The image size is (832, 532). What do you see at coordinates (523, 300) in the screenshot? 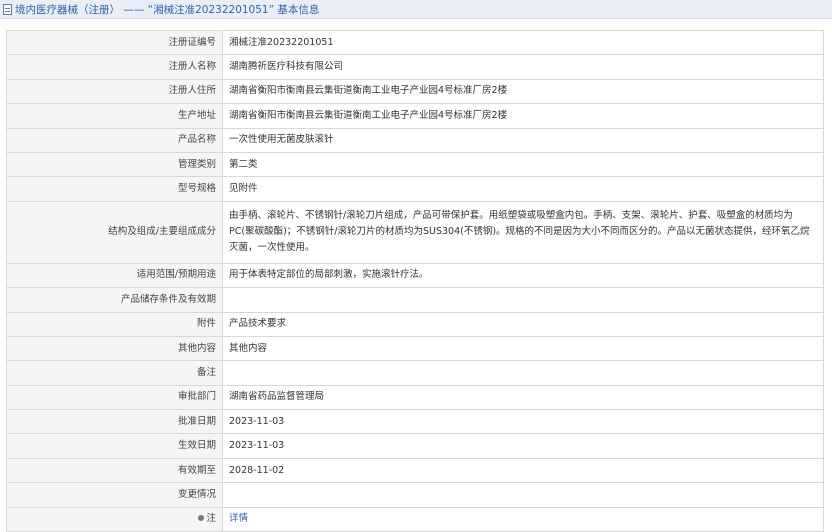
I see `storage-conditions-value` at bounding box center [523, 300].